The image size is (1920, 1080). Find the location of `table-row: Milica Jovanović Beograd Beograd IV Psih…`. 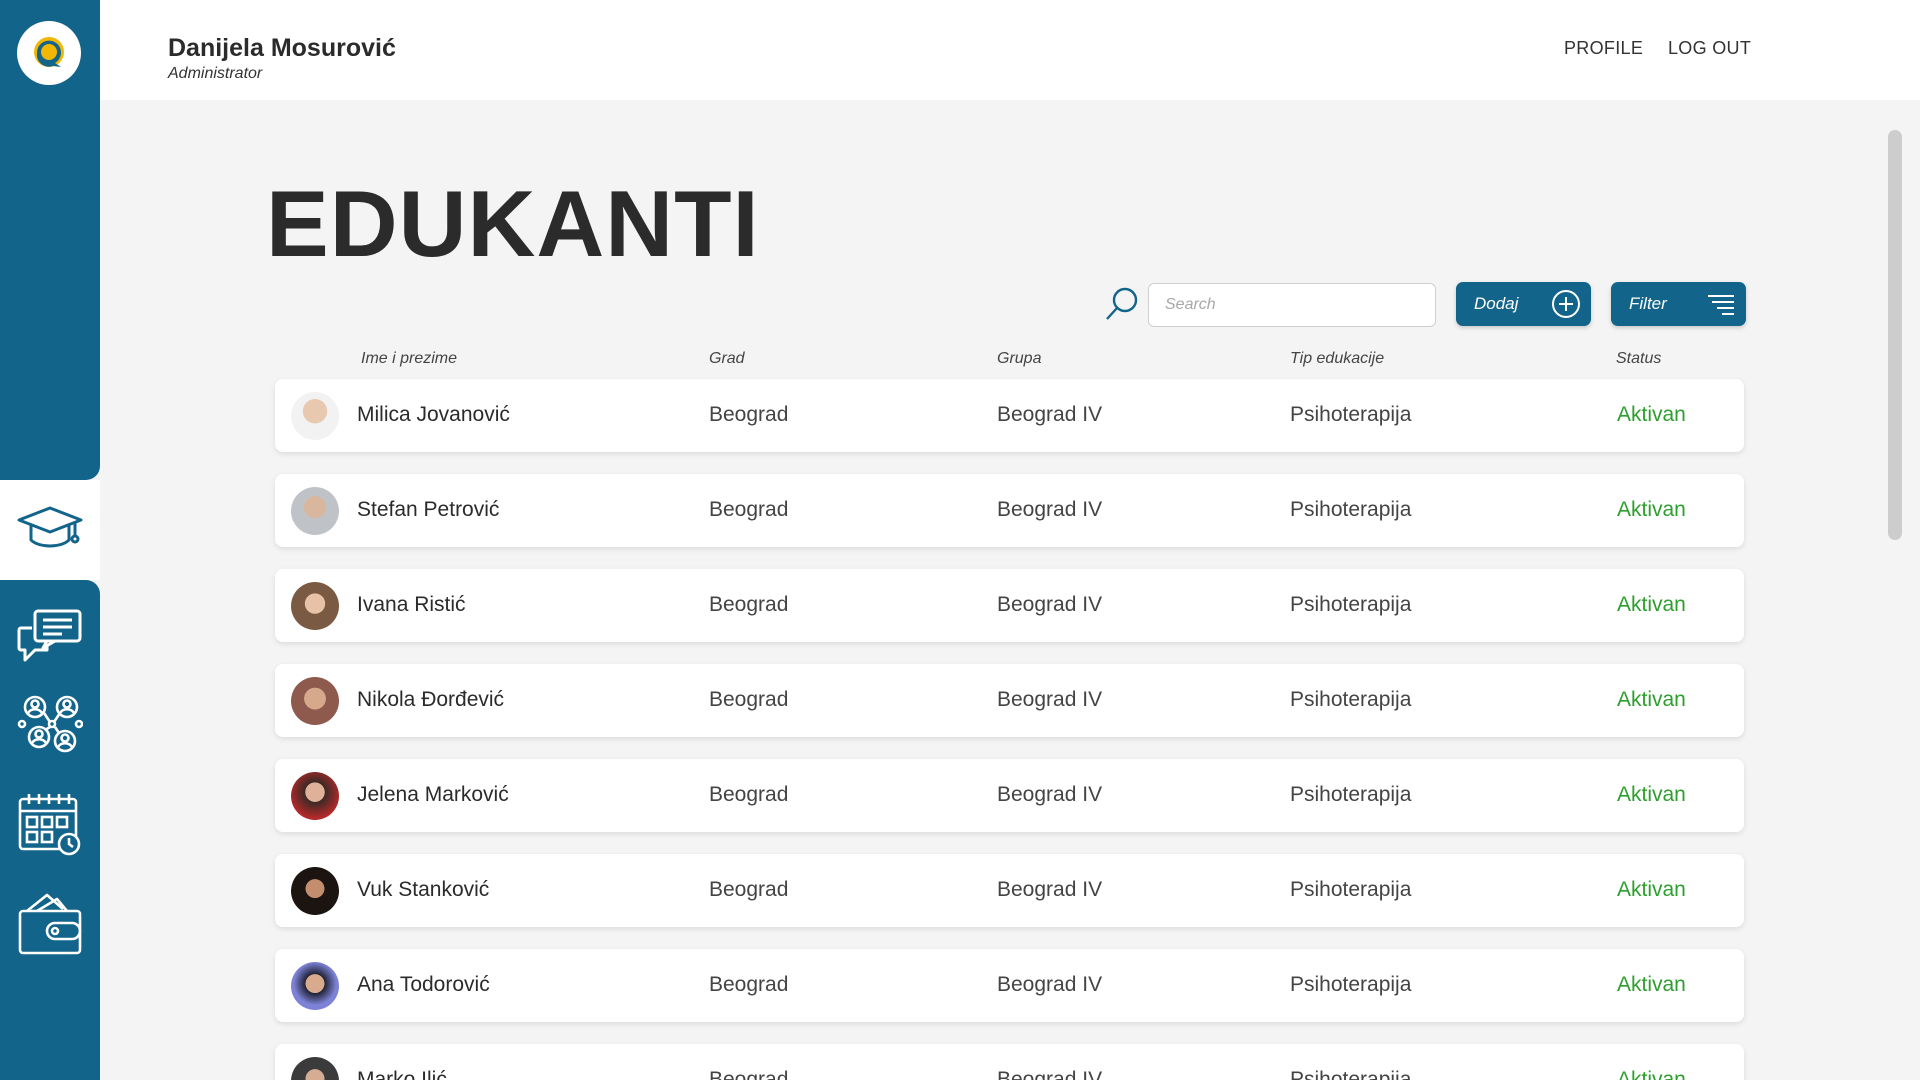

table-row: Milica Jovanović Beograd Beograd IV Psih… is located at coordinates (1009, 415).